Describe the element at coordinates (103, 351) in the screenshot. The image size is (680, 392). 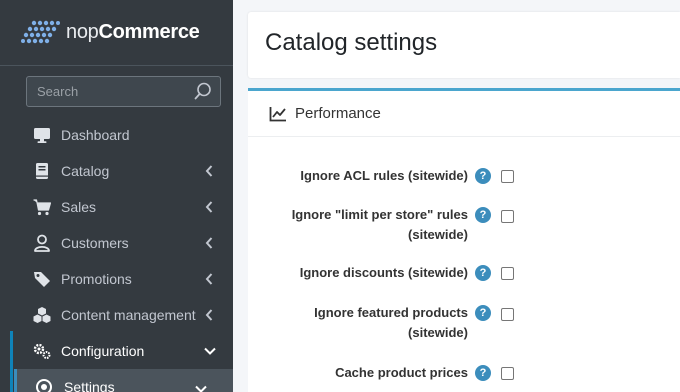
I see `sidebar-item-label: Configuration` at that location.